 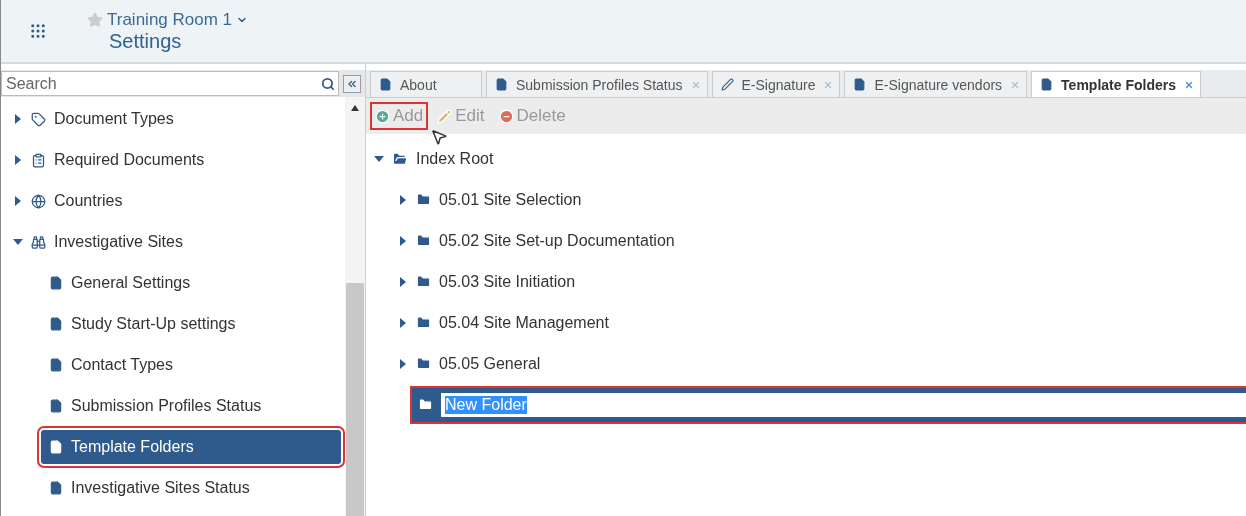 What do you see at coordinates (170, 19) in the screenshot?
I see `room-name: Training Room 1` at bounding box center [170, 19].